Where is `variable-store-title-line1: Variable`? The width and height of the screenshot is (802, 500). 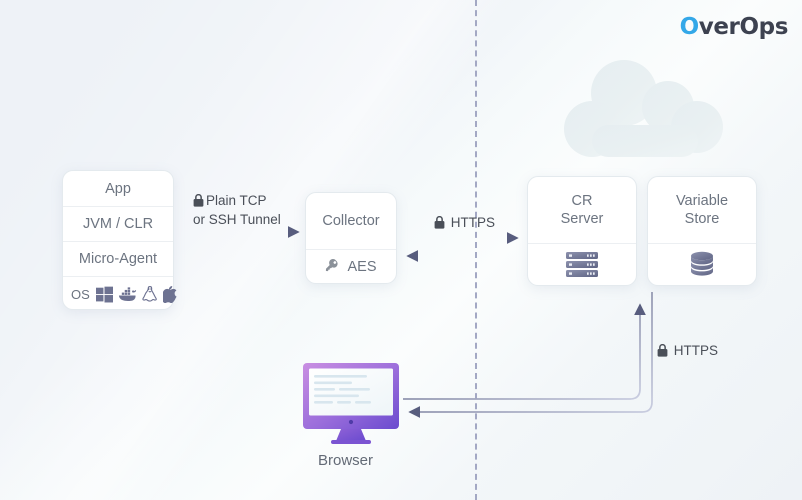
variable-store-title-line1: Variable is located at coordinates (702, 201).